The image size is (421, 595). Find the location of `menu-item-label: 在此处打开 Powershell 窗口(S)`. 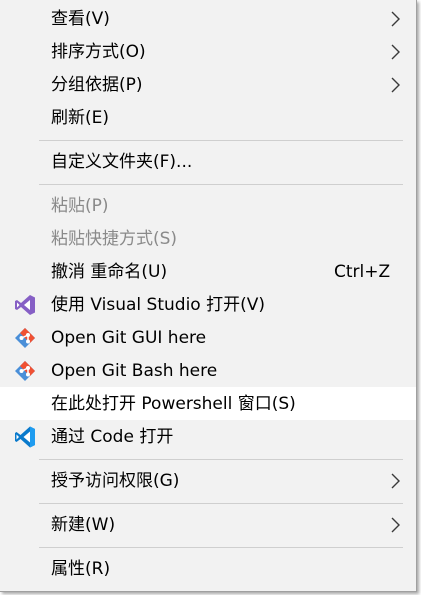

menu-item-label: 在此处打开 Powershell 窗口(S) is located at coordinates (173, 404).